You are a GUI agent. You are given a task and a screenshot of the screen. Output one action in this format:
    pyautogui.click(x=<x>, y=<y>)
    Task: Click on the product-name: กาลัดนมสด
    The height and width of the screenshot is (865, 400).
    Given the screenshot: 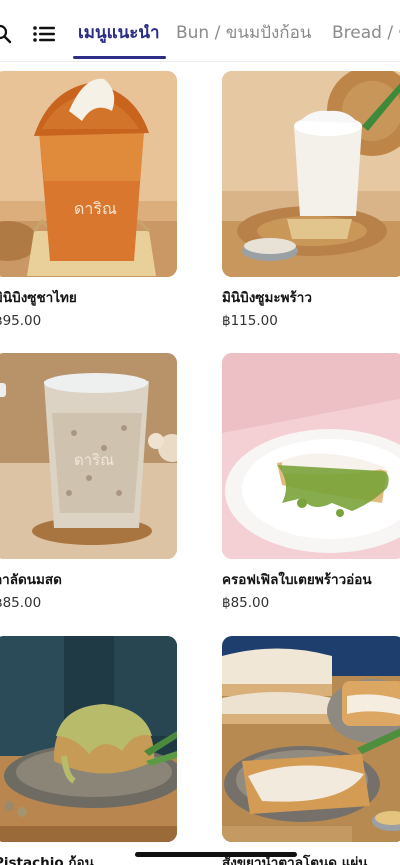 What is the action you would take?
    pyautogui.click(x=31, y=580)
    